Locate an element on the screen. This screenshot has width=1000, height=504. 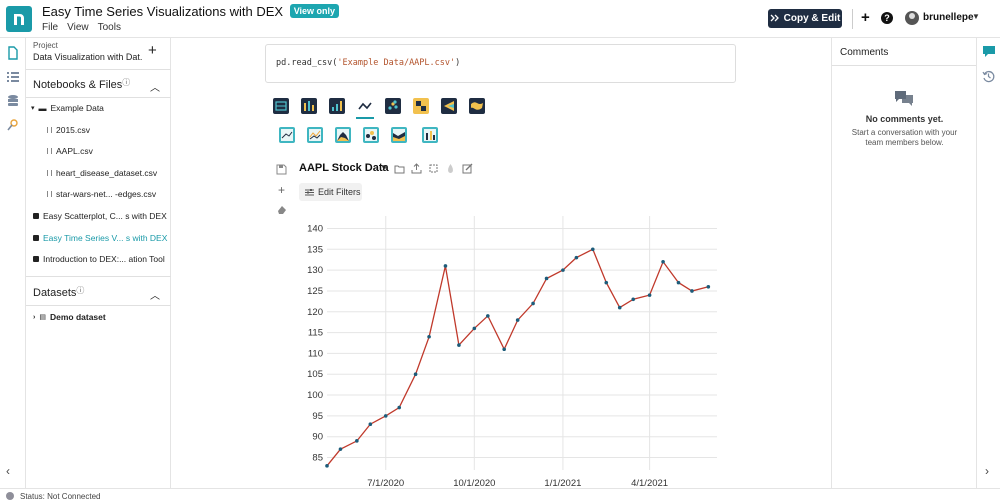
chart-type-heatmap-icon is located at coordinates (421, 106).